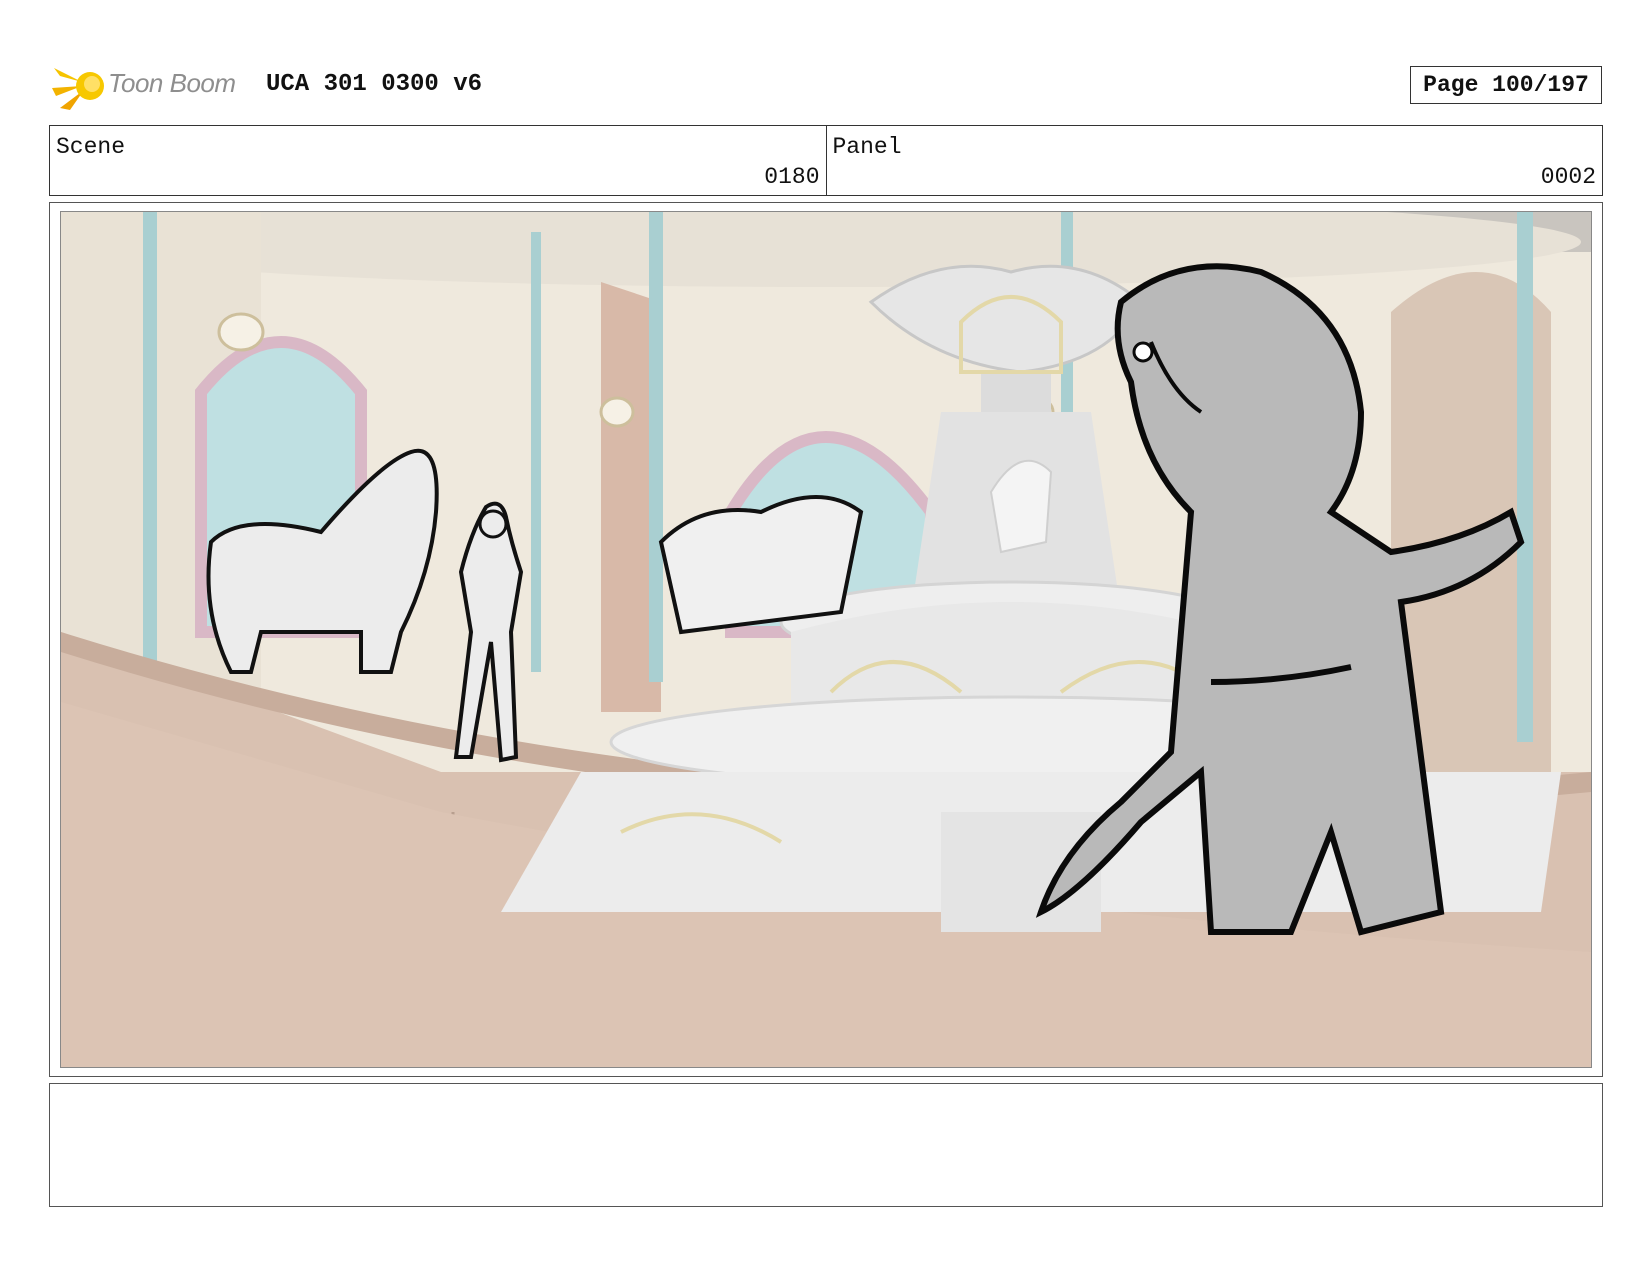 The height and width of the screenshot is (1276, 1648). I want to click on scene-panel-info: Scene 0180 Panel 0002, so click(826, 160).